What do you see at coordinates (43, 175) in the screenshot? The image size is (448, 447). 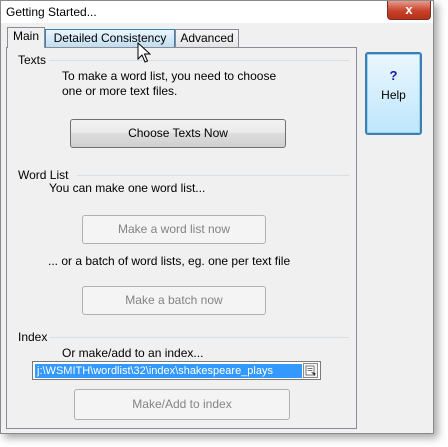 I see `word-list-heading: Word List` at bounding box center [43, 175].